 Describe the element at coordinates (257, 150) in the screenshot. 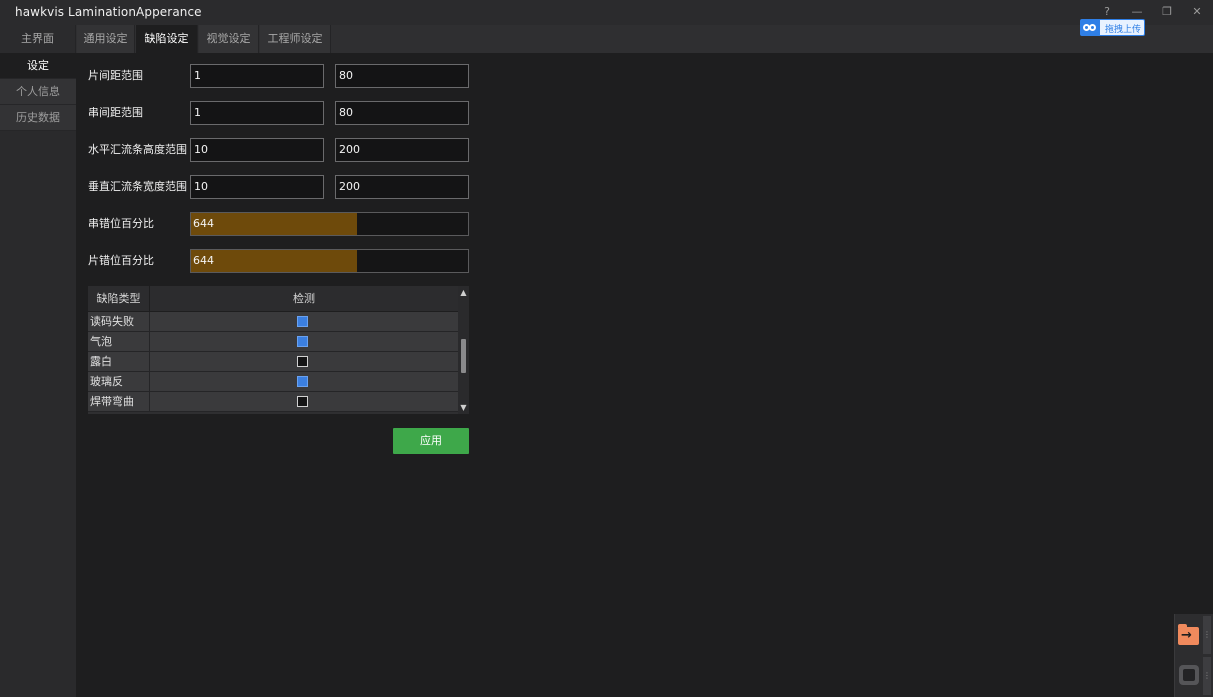

I see `h-busbar-height-min-input: 10` at that location.